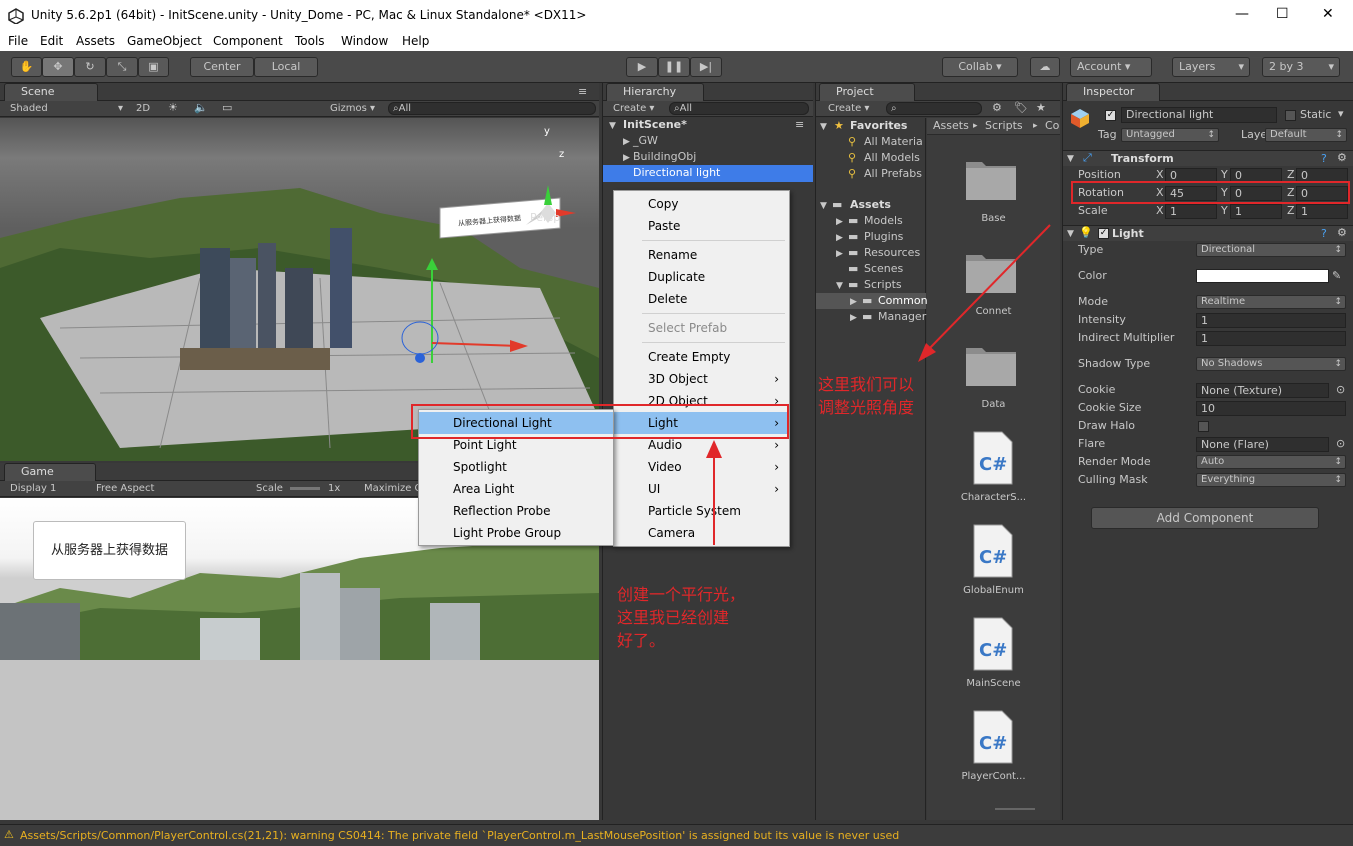 Image resolution: width=1353 pixels, height=846 pixels. Describe the element at coordinates (1256, 211) in the screenshot. I see `scale-y-field: 1` at that location.